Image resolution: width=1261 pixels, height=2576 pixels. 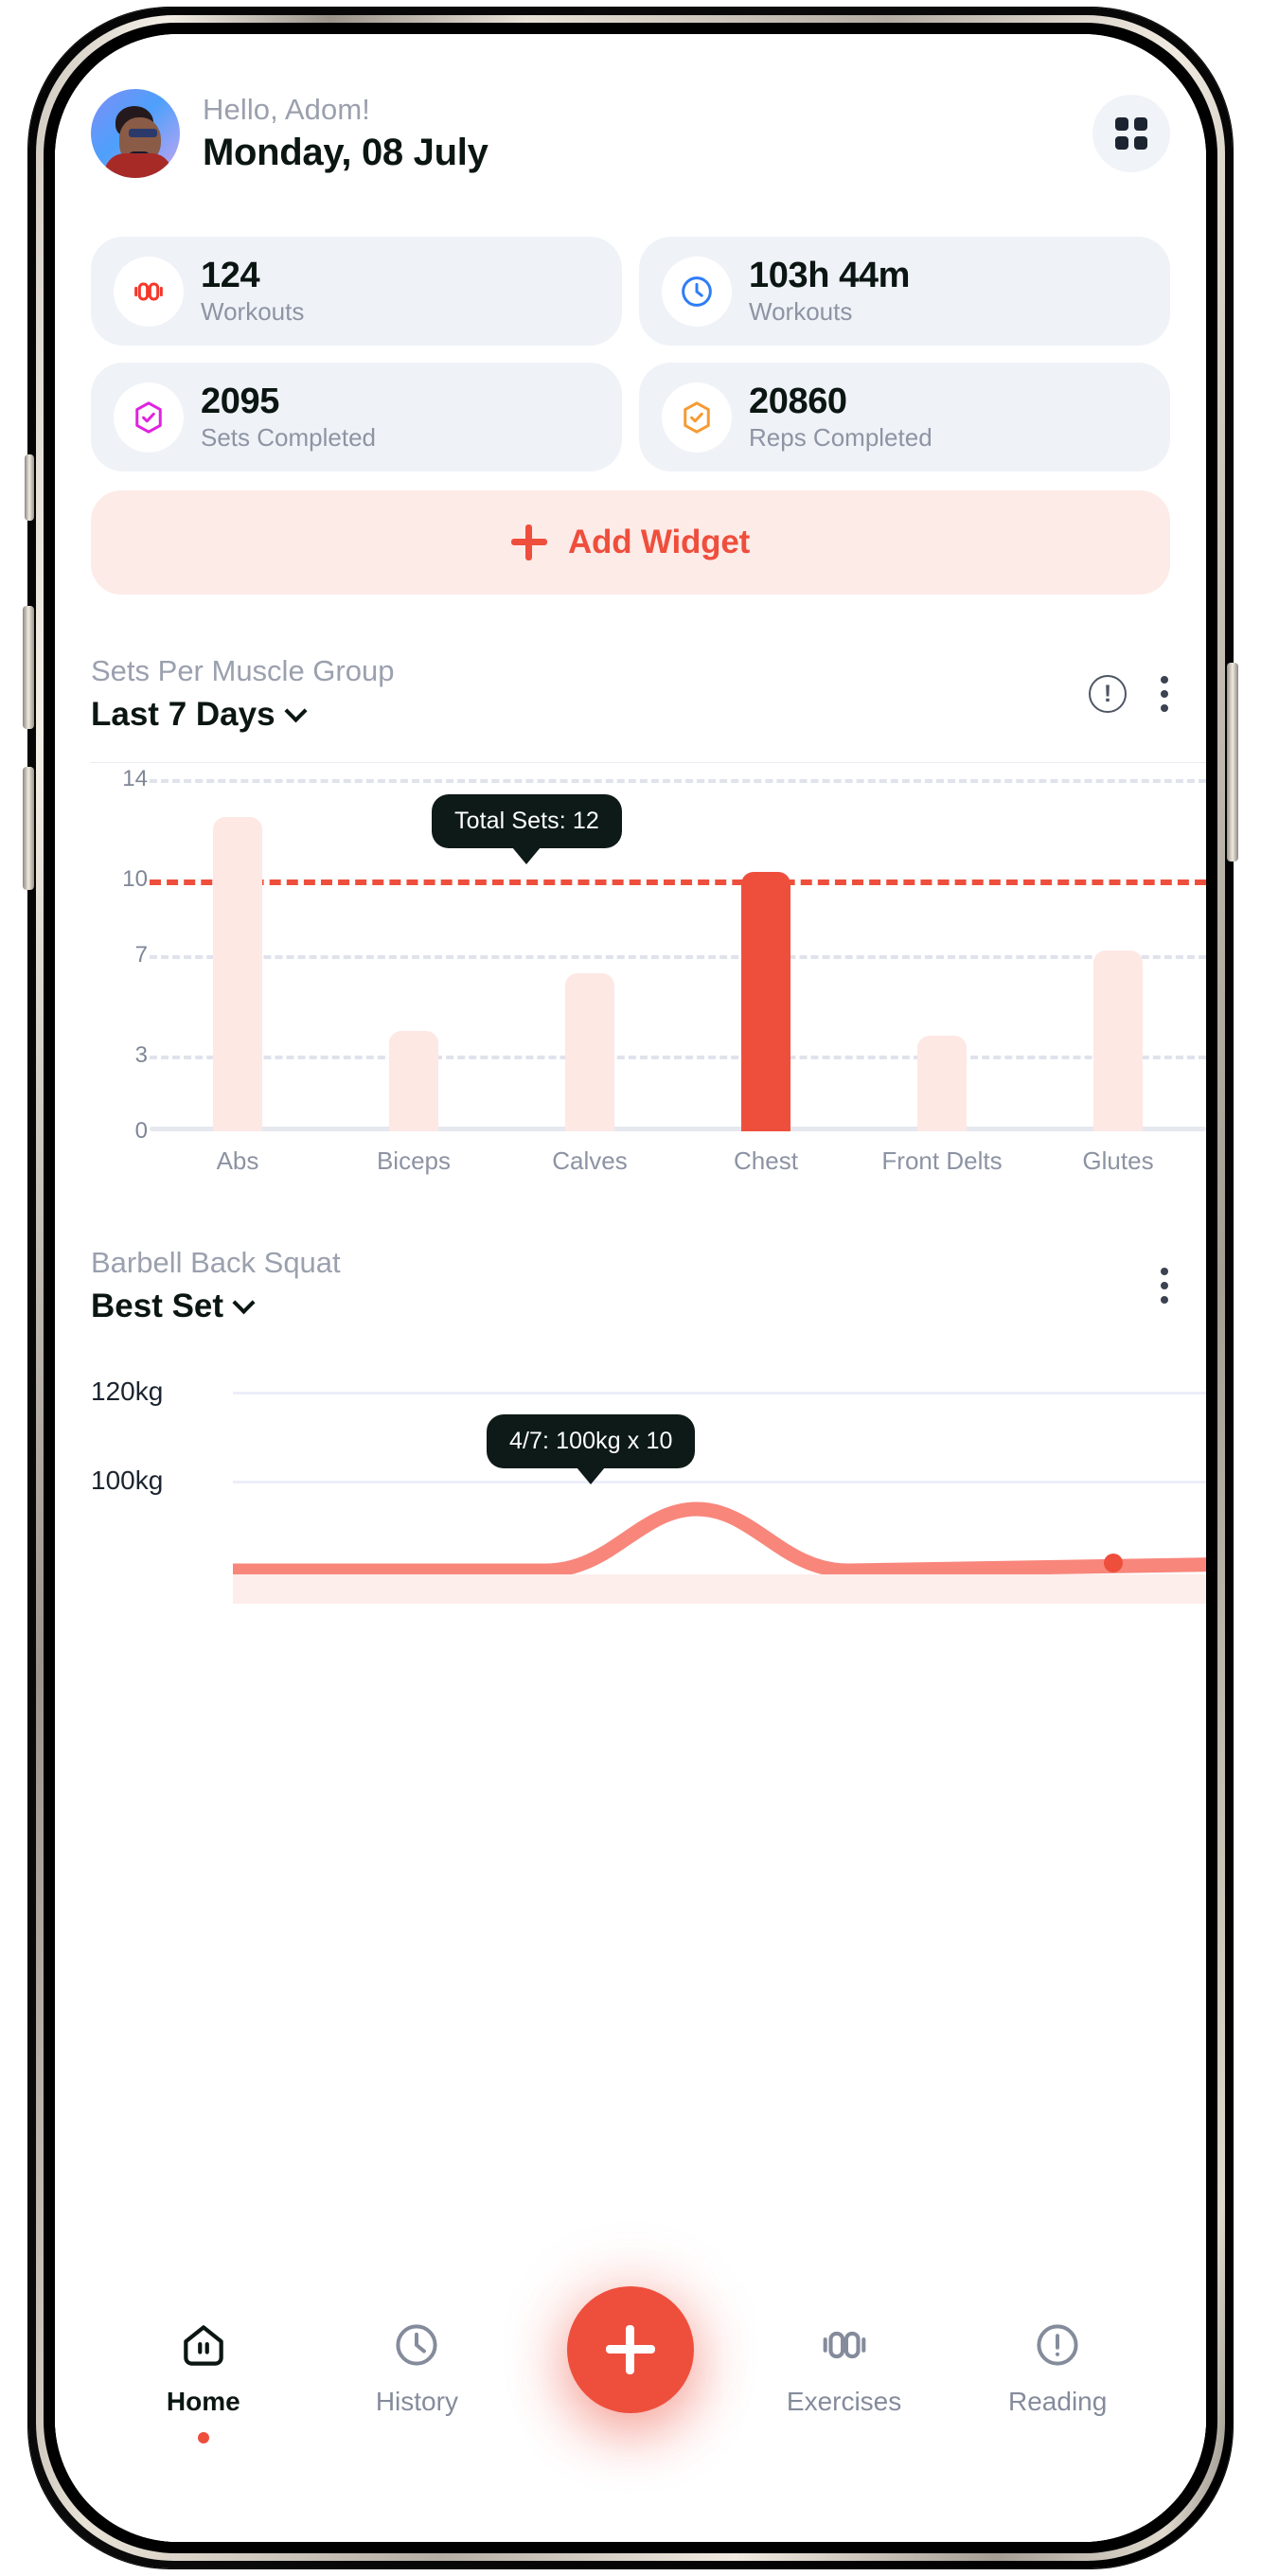 What do you see at coordinates (798, 401) in the screenshot?
I see `stat-value: 20860` at bounding box center [798, 401].